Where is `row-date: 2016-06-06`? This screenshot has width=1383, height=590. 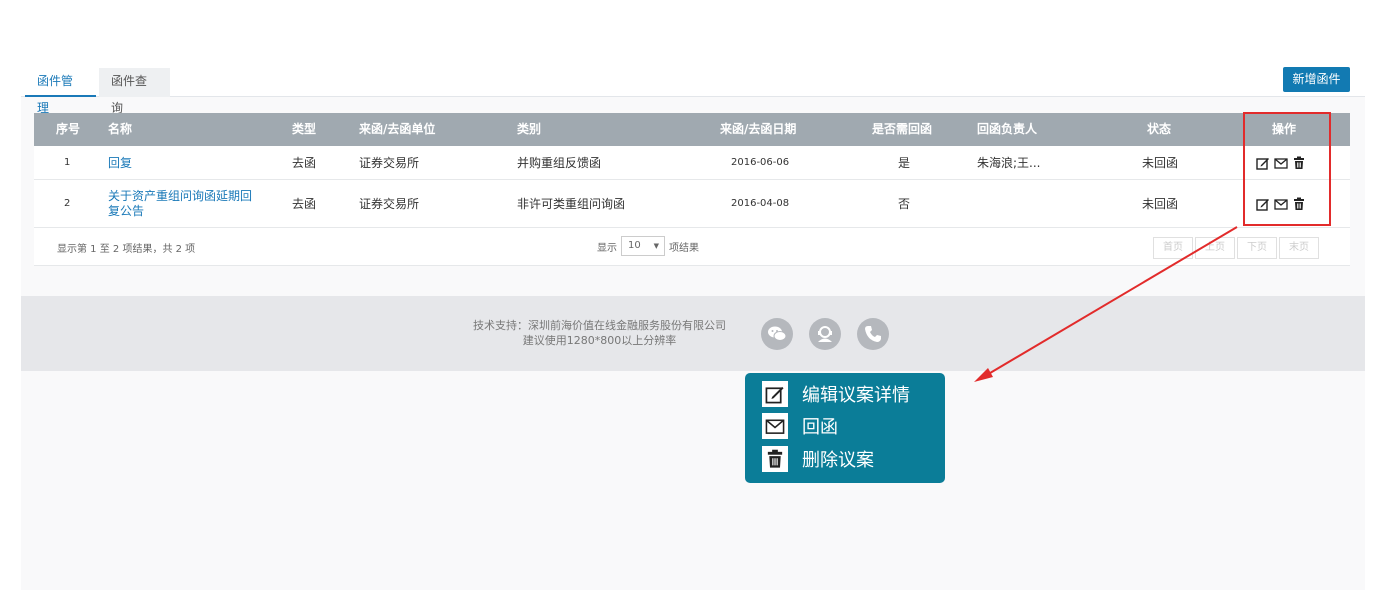 row-date: 2016-06-06 is located at coordinates (760, 162).